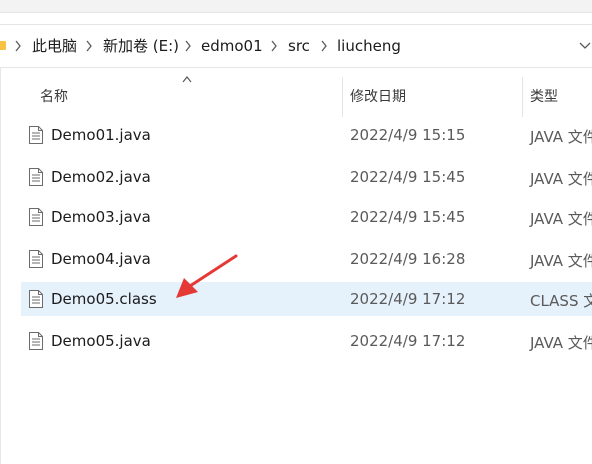  I want to click on file-row-selected: Demo05.class 2022/4/9 17:12 CLASS 文件, so click(306, 299).